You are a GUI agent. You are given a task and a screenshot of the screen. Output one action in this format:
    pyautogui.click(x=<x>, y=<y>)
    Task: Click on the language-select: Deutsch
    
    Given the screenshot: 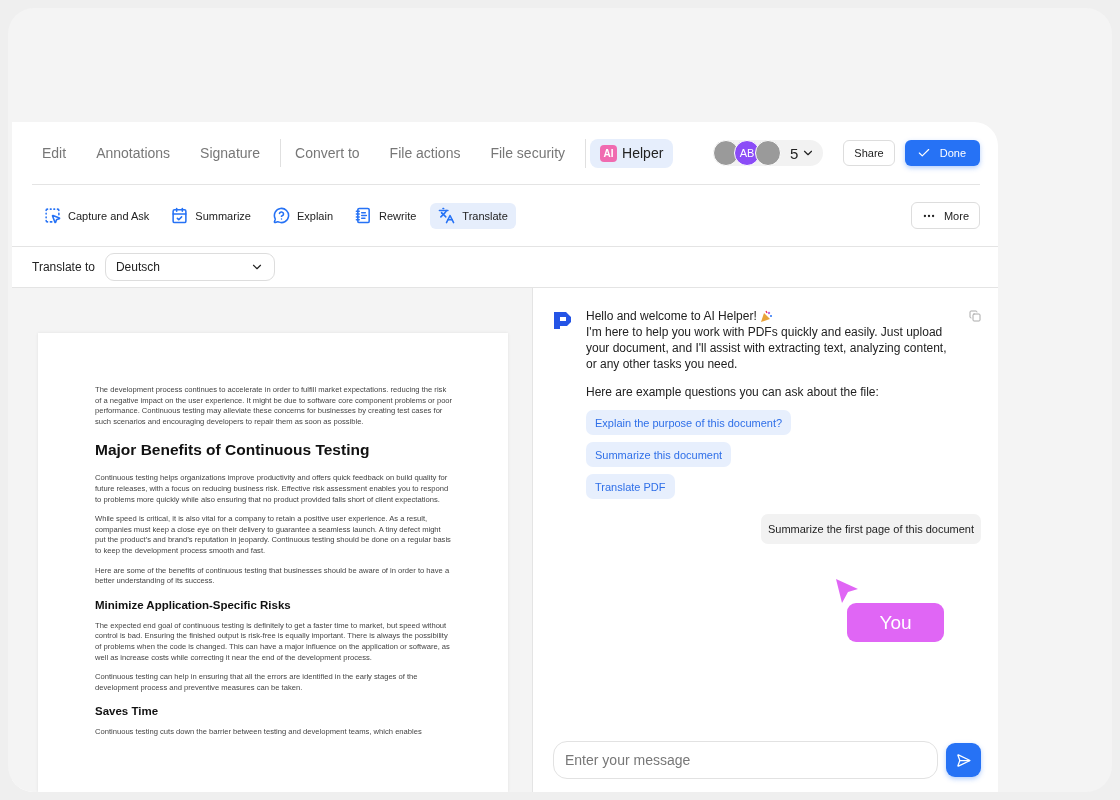 What is the action you would take?
    pyautogui.click(x=189, y=267)
    